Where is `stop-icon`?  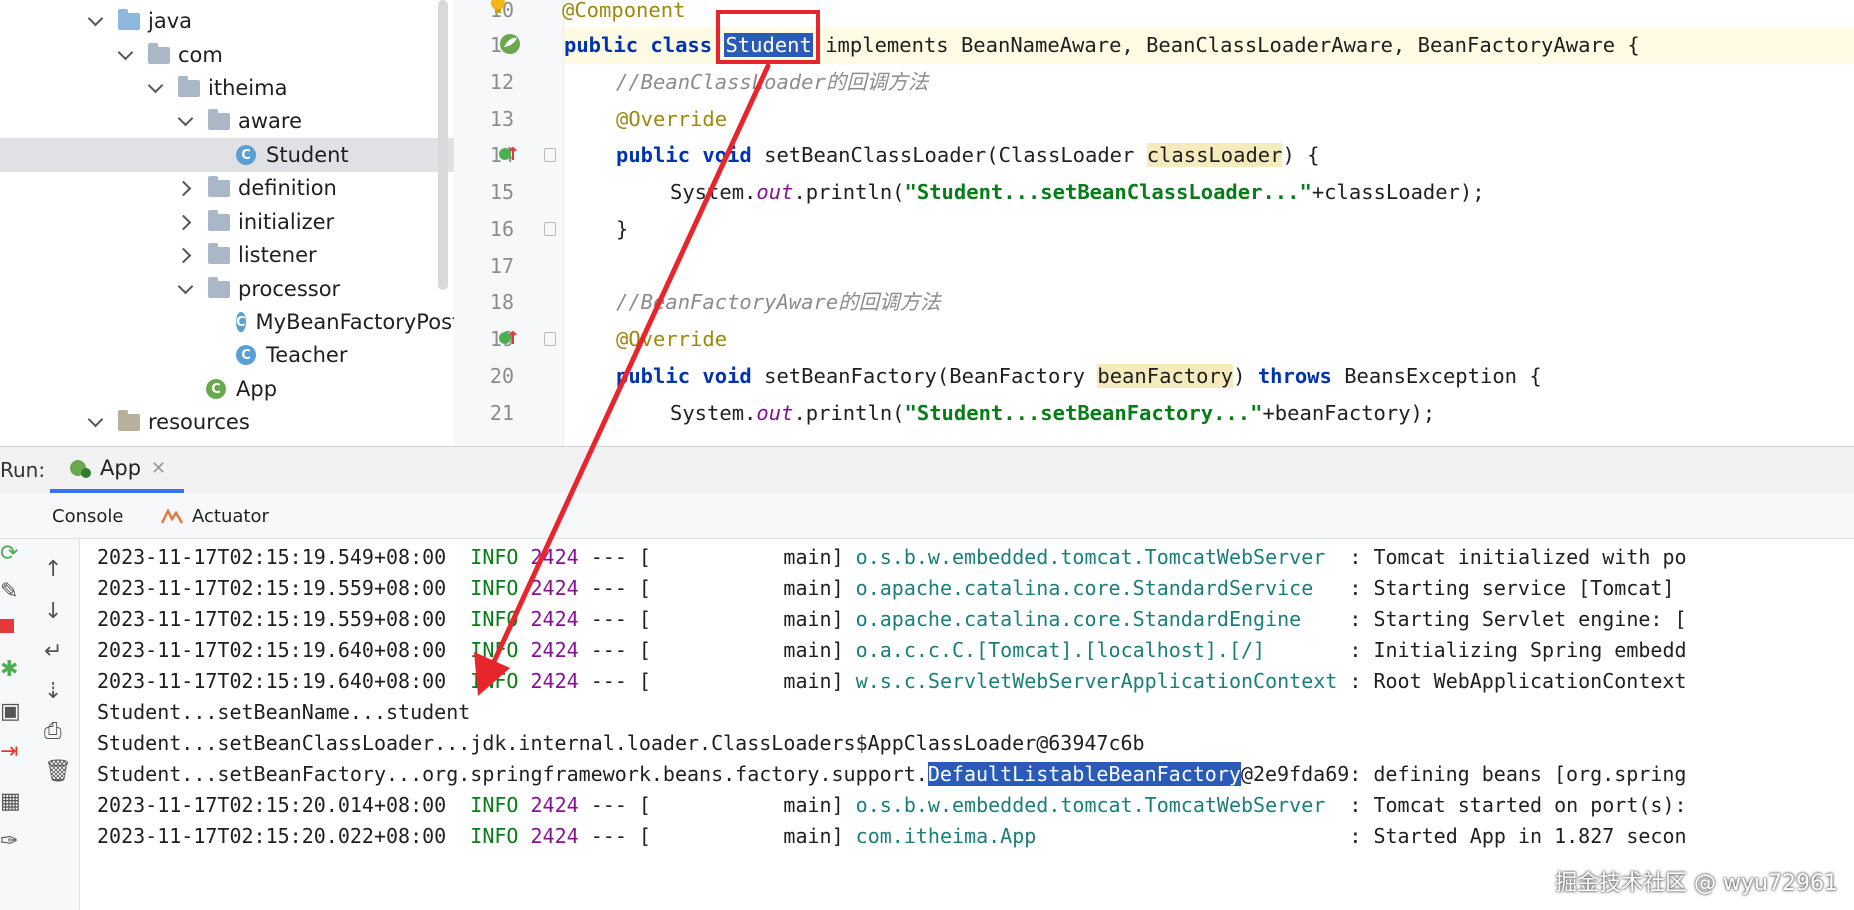
stop-icon is located at coordinates (7, 626).